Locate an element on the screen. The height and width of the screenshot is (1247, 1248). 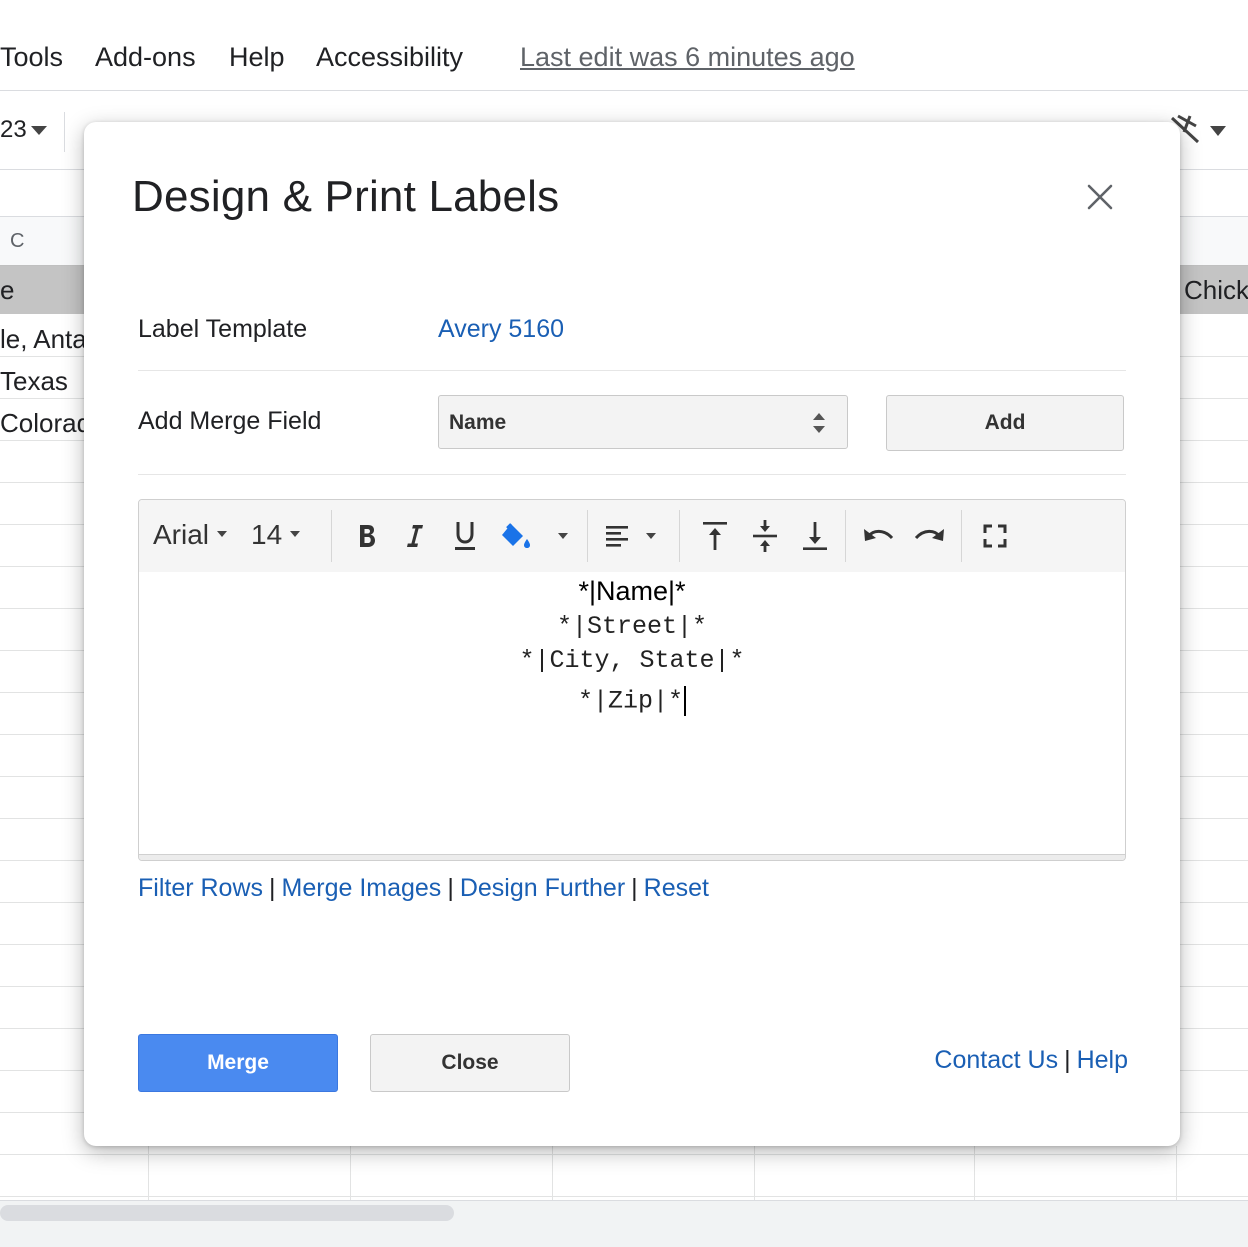
merge-line-zip: *|Zip|* is located at coordinates (630, 701).